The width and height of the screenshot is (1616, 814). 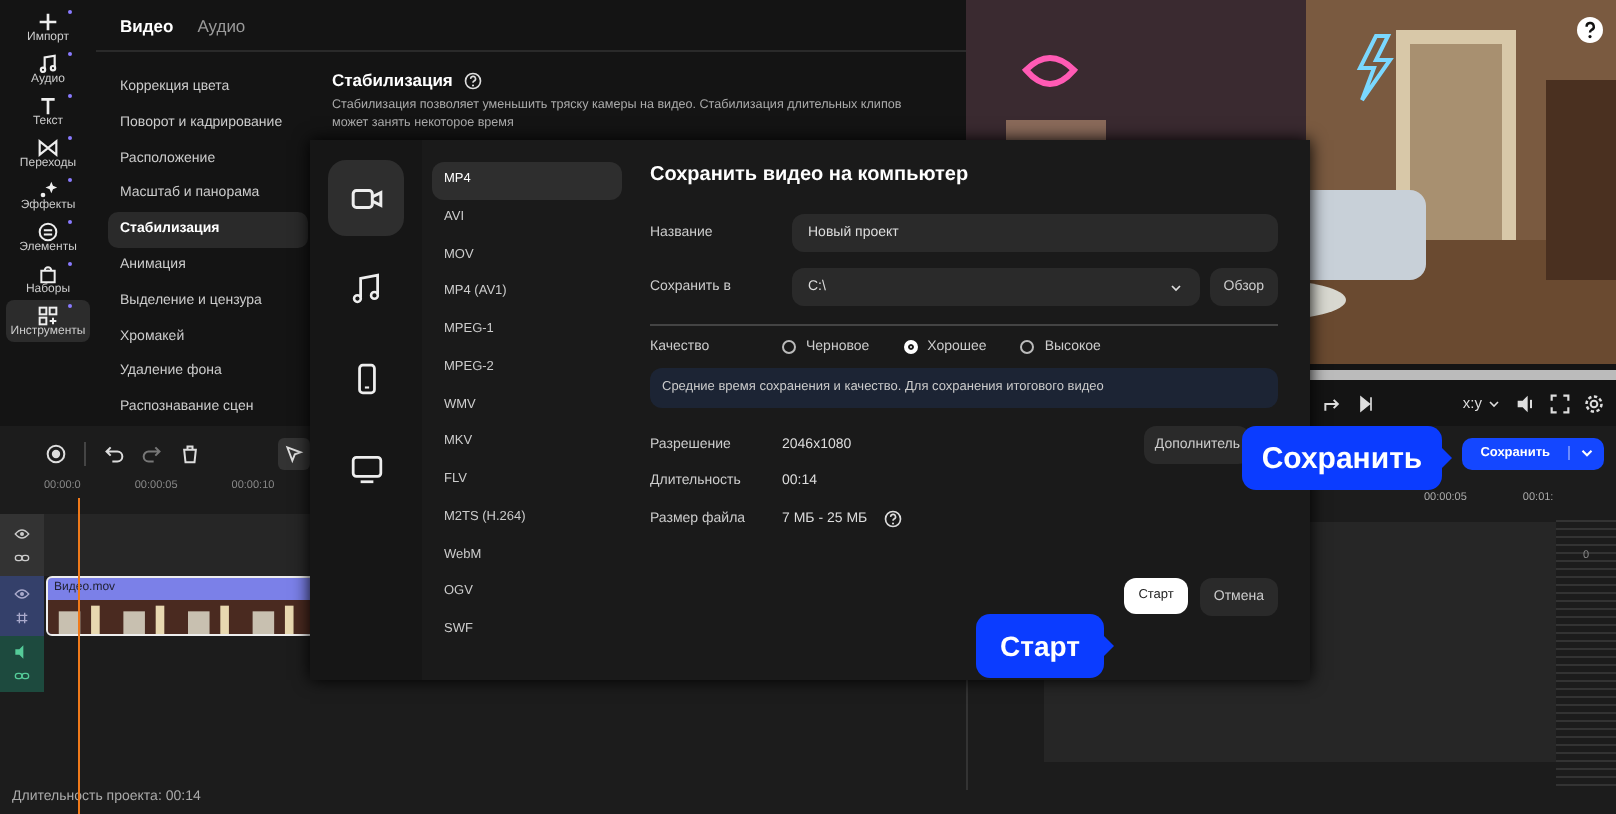 I want to click on panel-tab: Аудио, so click(x=221, y=25).